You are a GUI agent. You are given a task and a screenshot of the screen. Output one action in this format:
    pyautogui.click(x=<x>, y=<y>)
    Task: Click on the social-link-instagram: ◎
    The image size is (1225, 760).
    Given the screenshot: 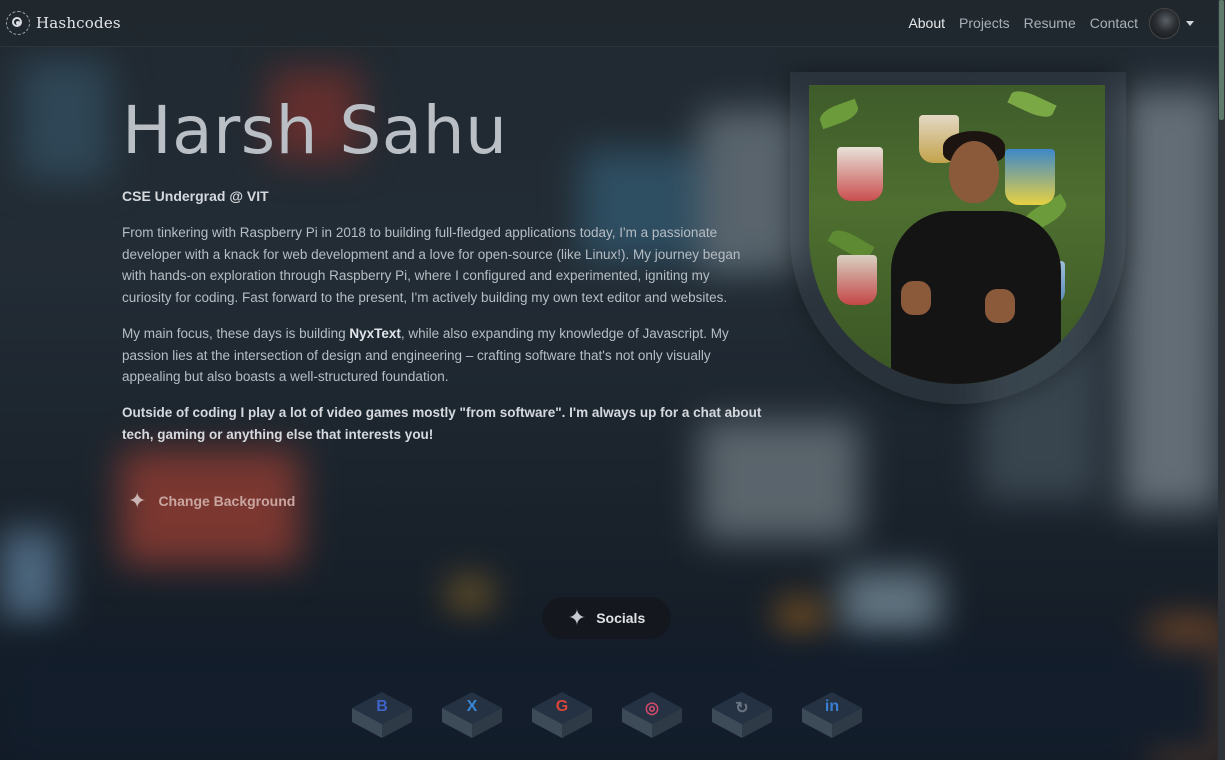 What is the action you would take?
    pyautogui.click(x=652, y=715)
    